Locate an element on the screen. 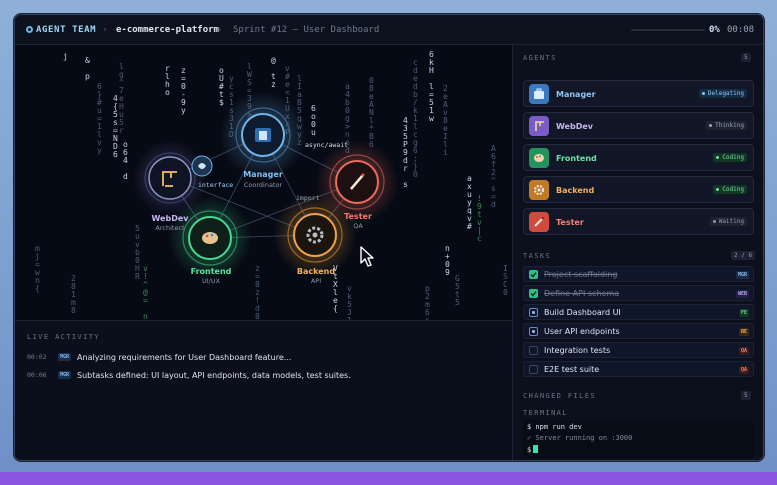 This screenshot has height=485, width=777. task-label: E2E test suite is located at coordinates (572, 369).